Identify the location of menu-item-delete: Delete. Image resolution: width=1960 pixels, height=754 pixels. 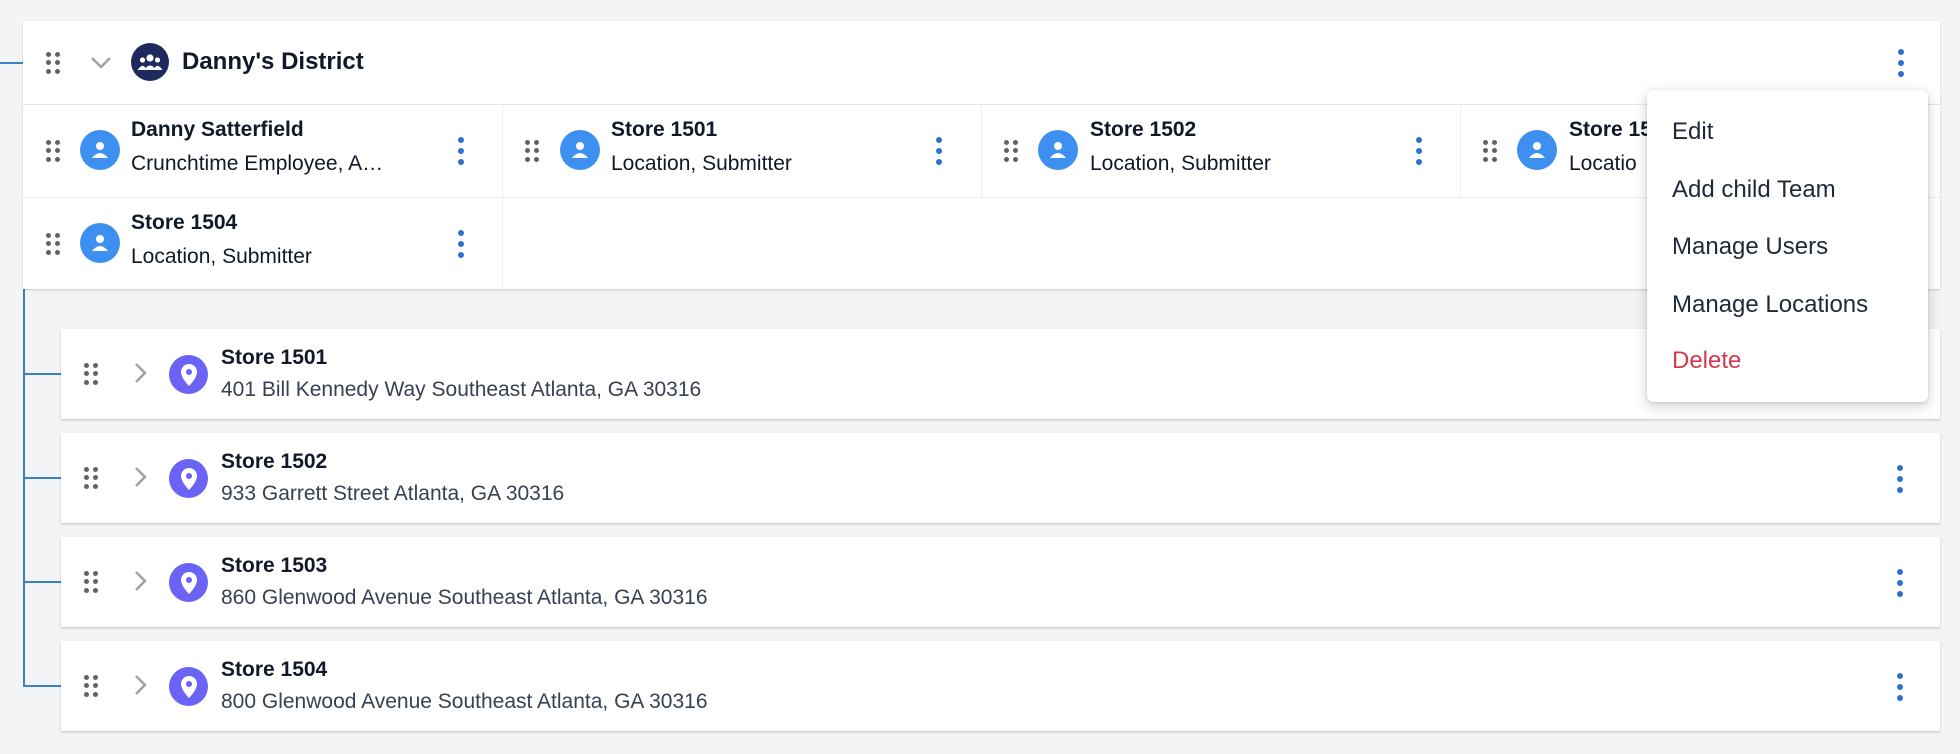
(1706, 361).